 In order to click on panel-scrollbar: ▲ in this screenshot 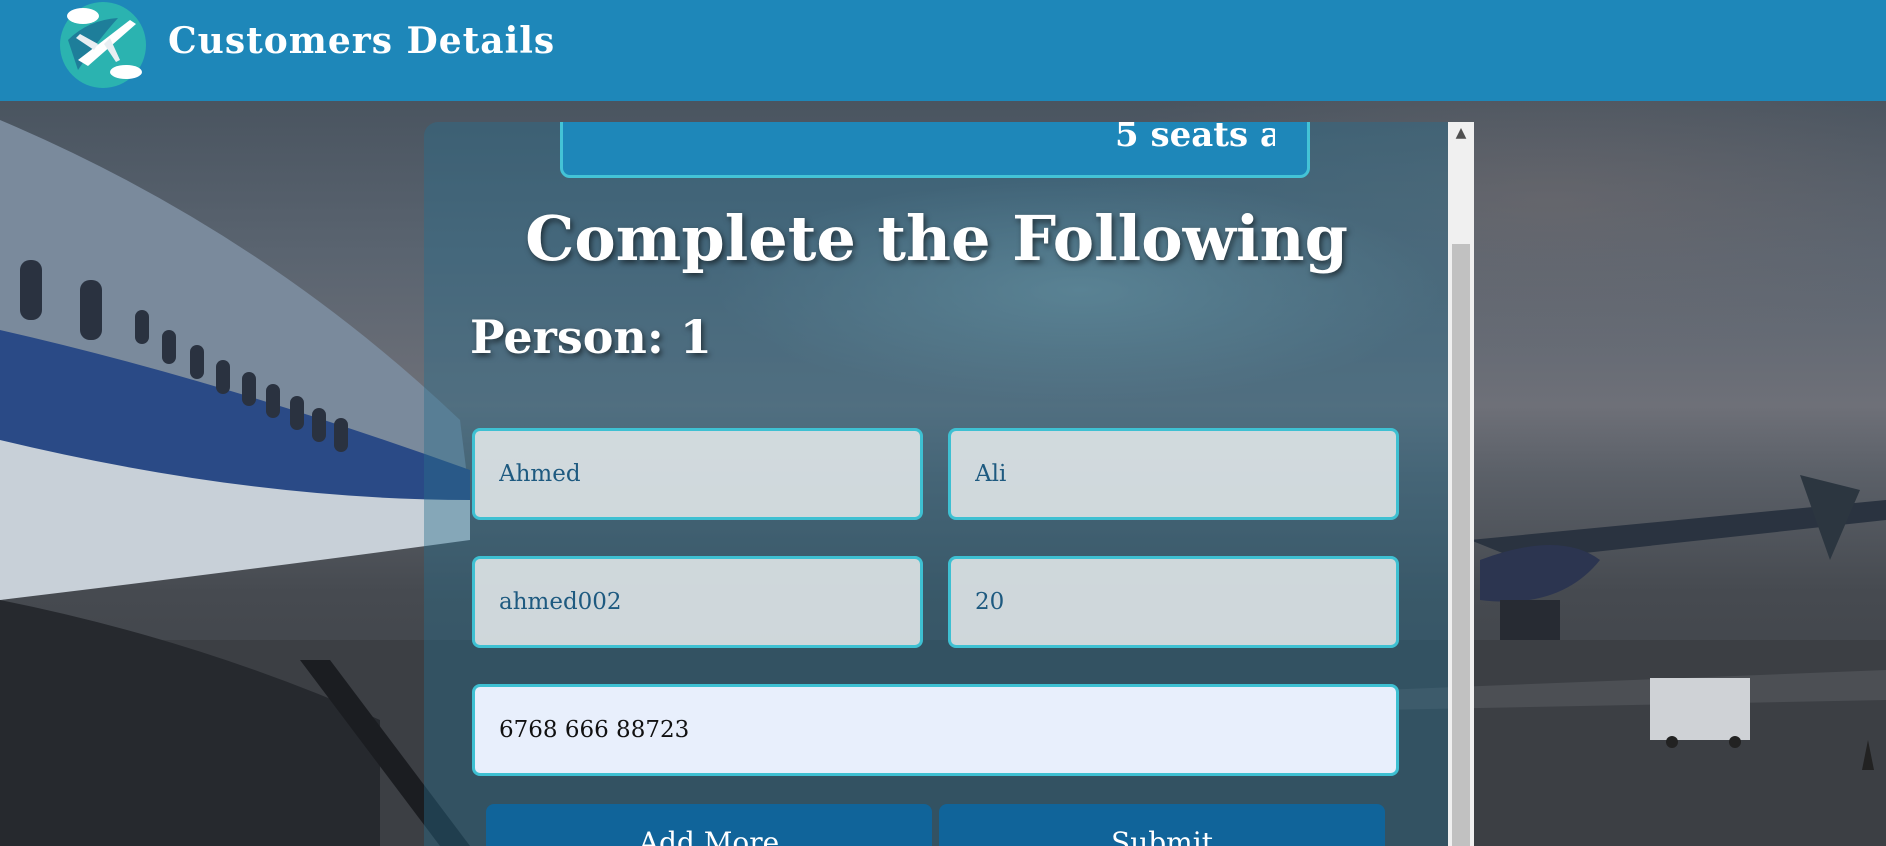, I will do `click(1461, 484)`.